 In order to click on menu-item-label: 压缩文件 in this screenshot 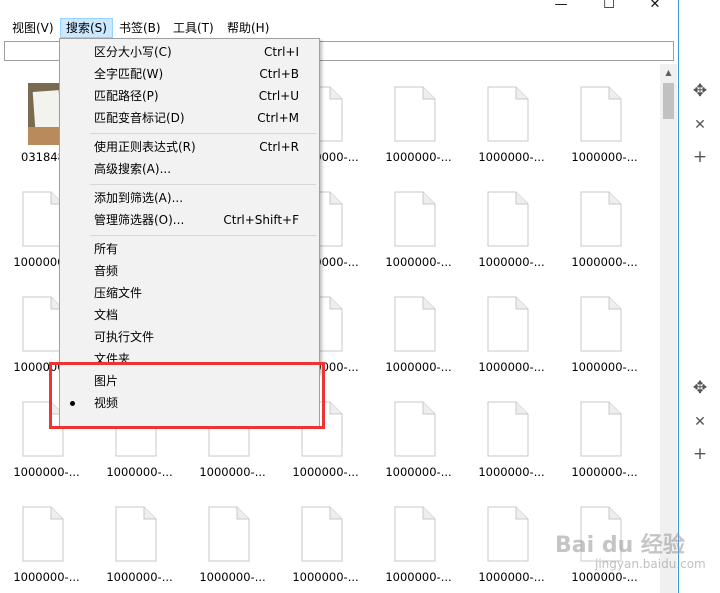, I will do `click(118, 293)`.